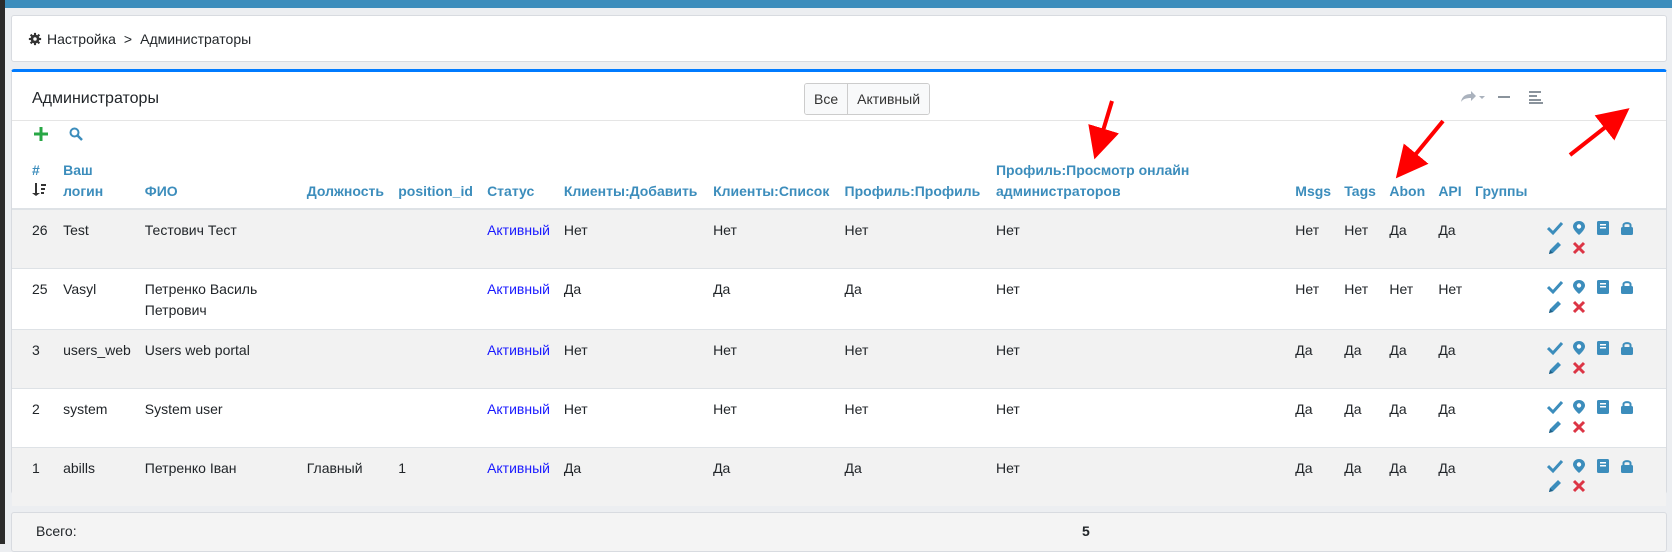  What do you see at coordinates (219, 183) in the screenshot?
I see `col-fio: ФИО` at bounding box center [219, 183].